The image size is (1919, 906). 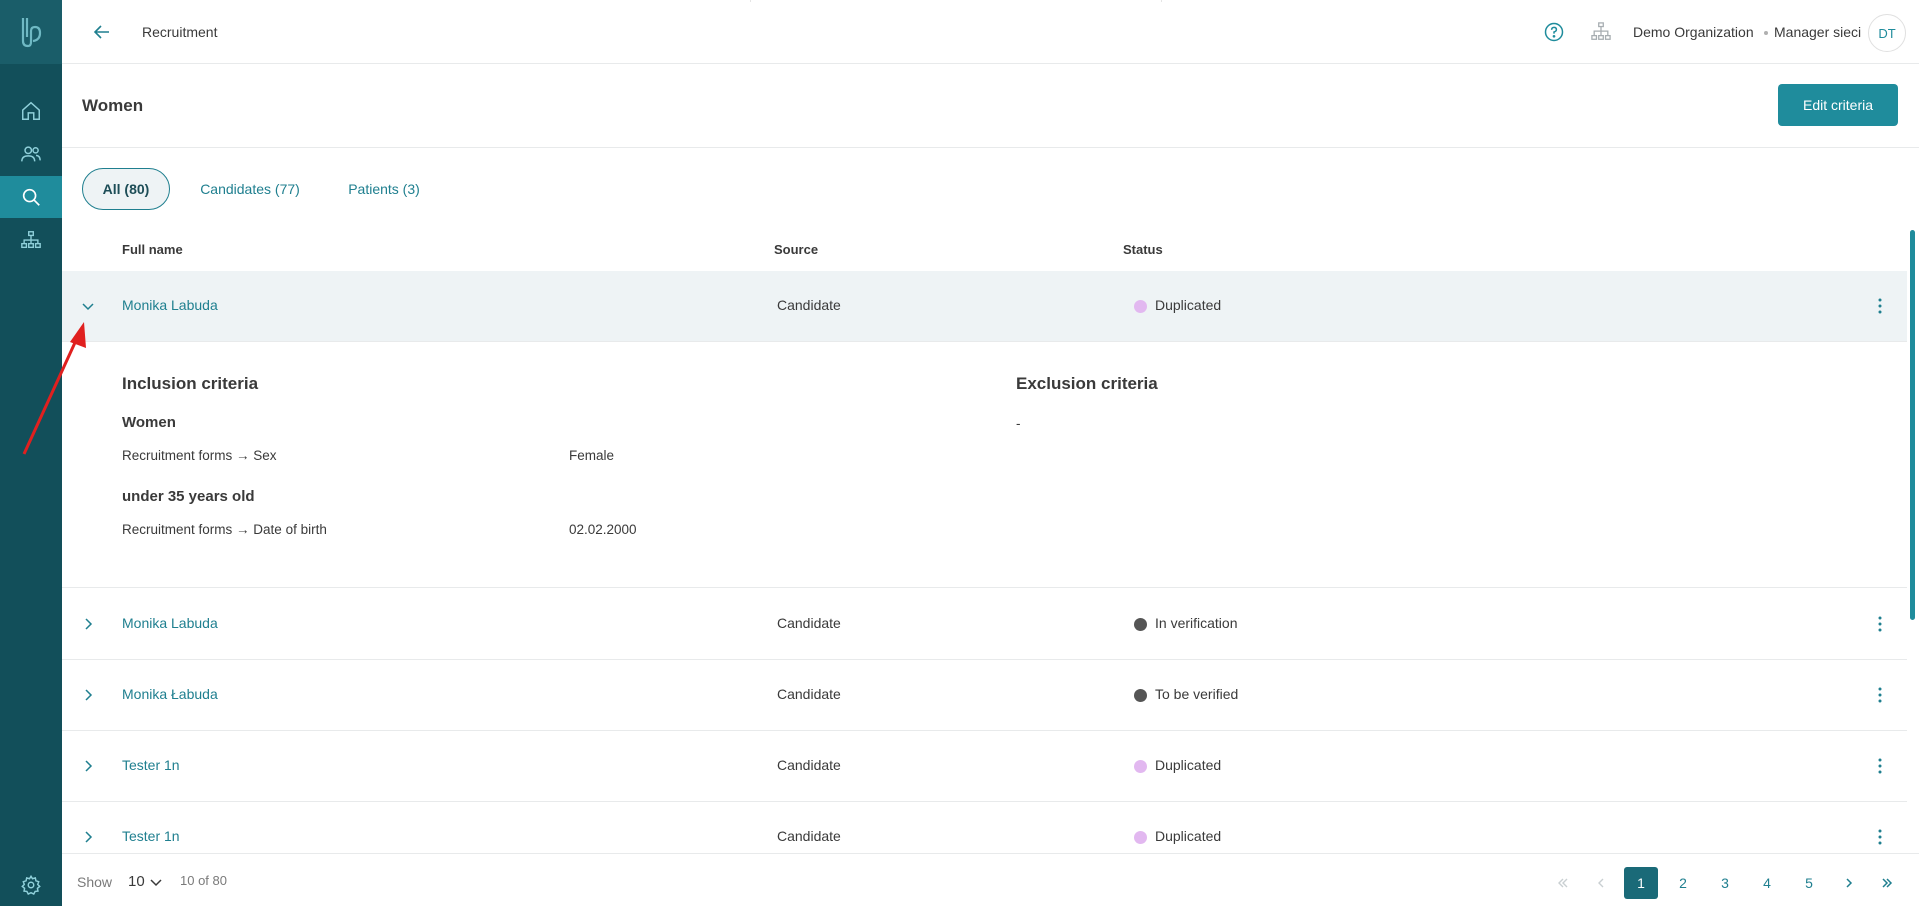 What do you see at coordinates (199, 455) in the screenshot?
I see `criteria-field: Recruitment forms → Sex` at bounding box center [199, 455].